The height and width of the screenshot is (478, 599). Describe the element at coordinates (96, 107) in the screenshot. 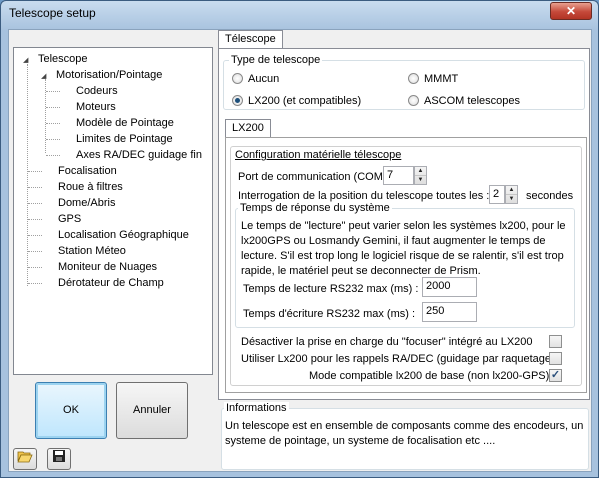

I see `tree-item-moteurs: Moteurs` at that location.